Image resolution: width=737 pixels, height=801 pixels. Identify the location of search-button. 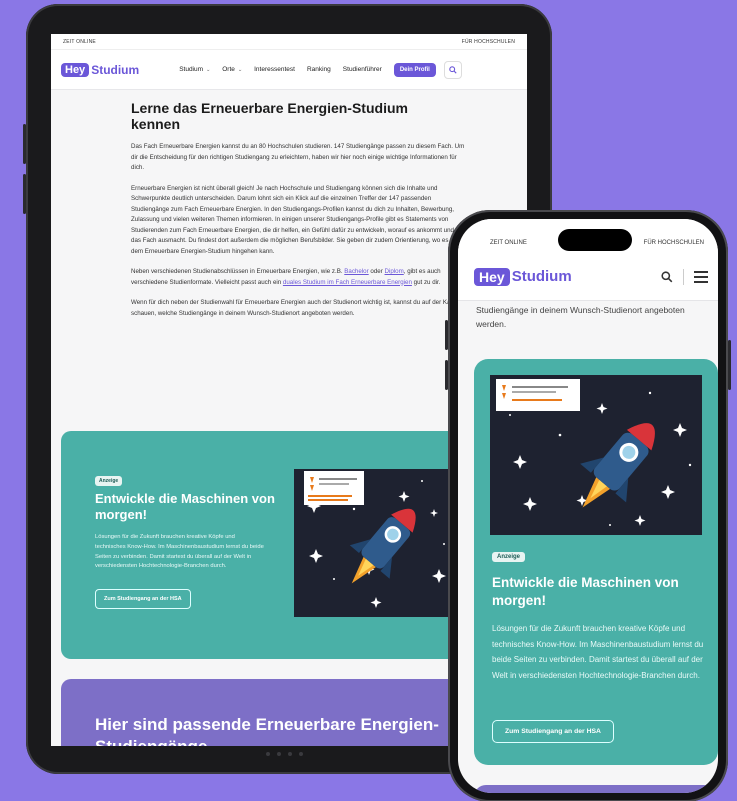
(452, 69).